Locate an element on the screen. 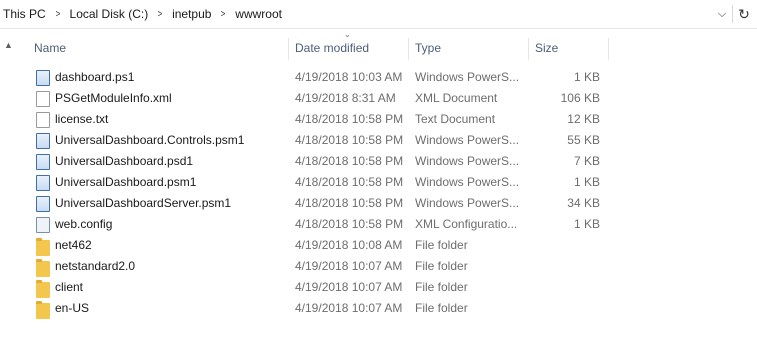 Image resolution: width=757 pixels, height=355 pixels. scroll-up-icon: ▲ is located at coordinates (8, 45).